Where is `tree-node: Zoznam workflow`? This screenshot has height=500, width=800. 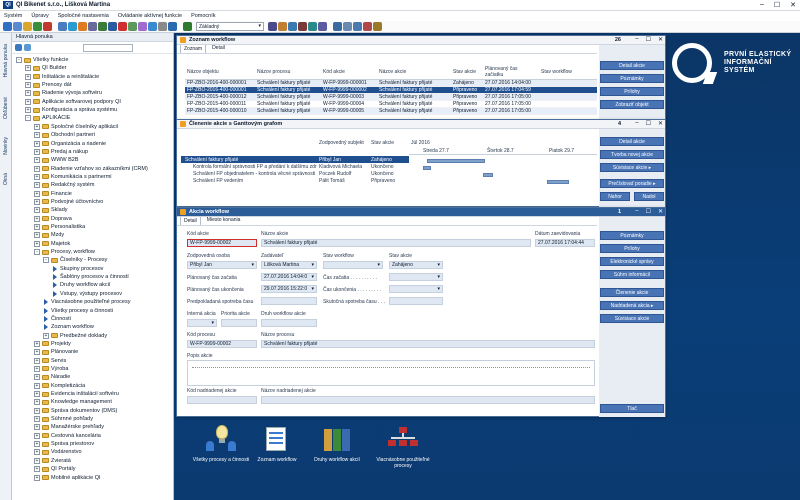
tree-node: Zoznam workflow is located at coordinates (68, 327).